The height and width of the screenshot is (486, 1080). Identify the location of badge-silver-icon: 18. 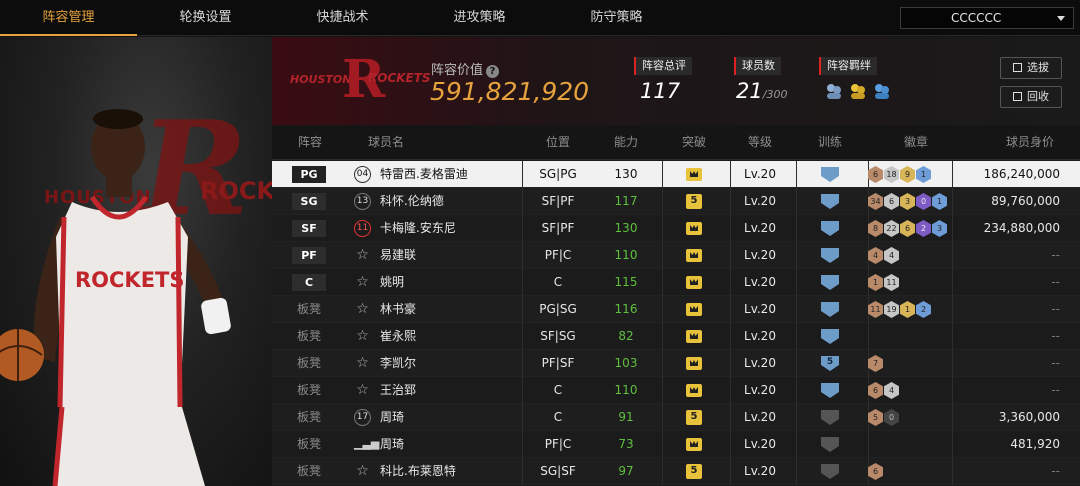
(891, 174).